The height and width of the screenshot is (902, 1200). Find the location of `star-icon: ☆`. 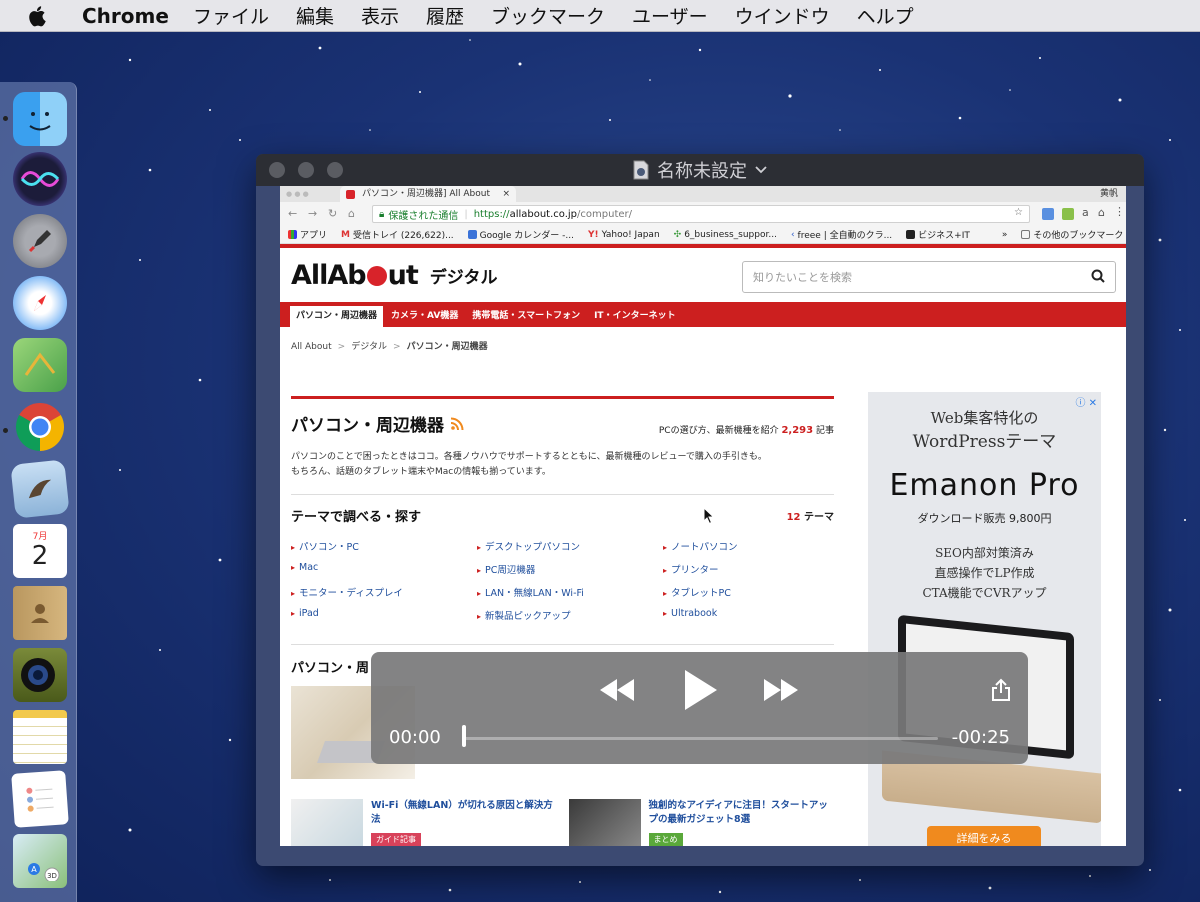

star-icon: ☆ is located at coordinates (1018, 212).